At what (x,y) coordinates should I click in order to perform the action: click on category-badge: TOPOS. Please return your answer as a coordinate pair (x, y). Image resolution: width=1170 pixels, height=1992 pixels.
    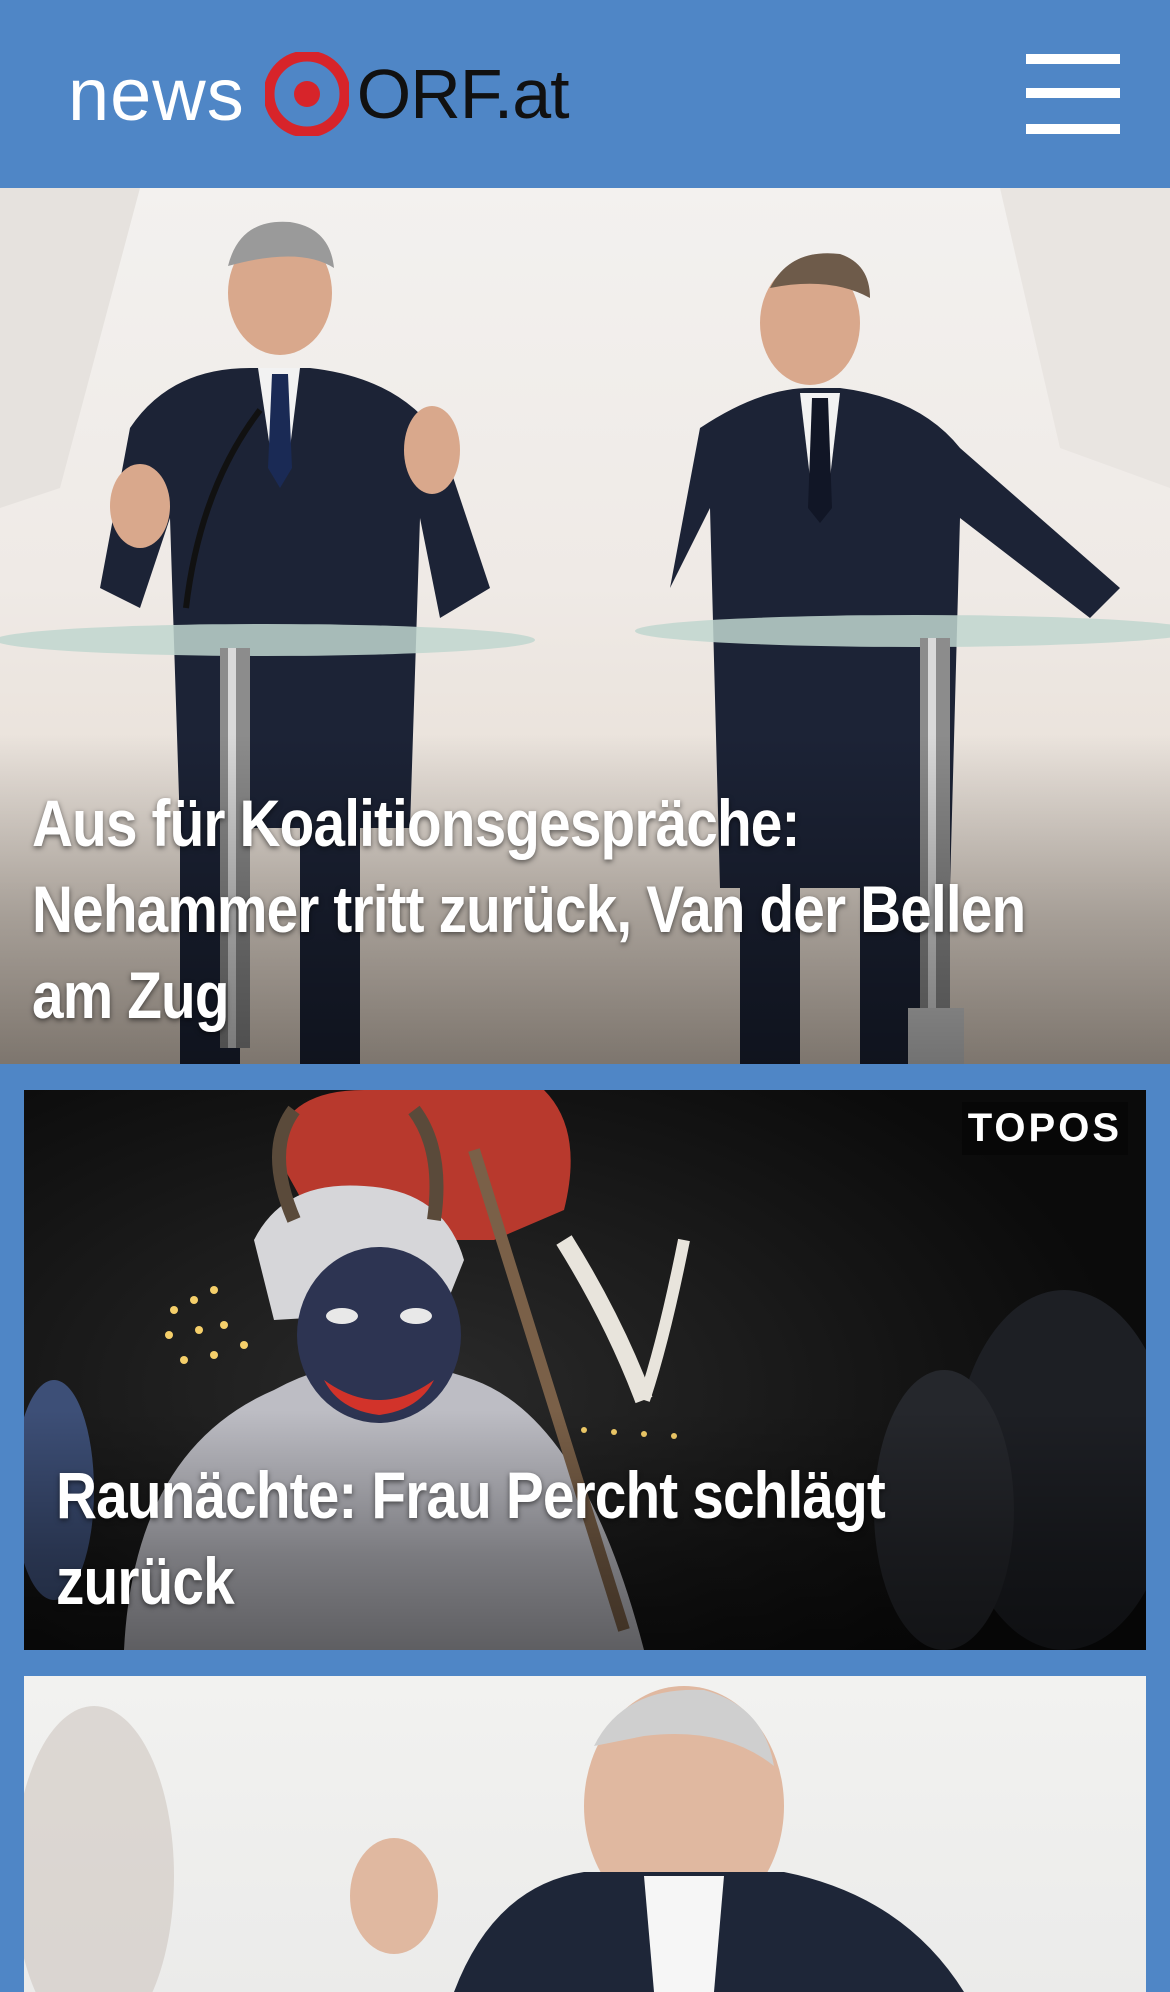
    Looking at the image, I should click on (1044, 1128).